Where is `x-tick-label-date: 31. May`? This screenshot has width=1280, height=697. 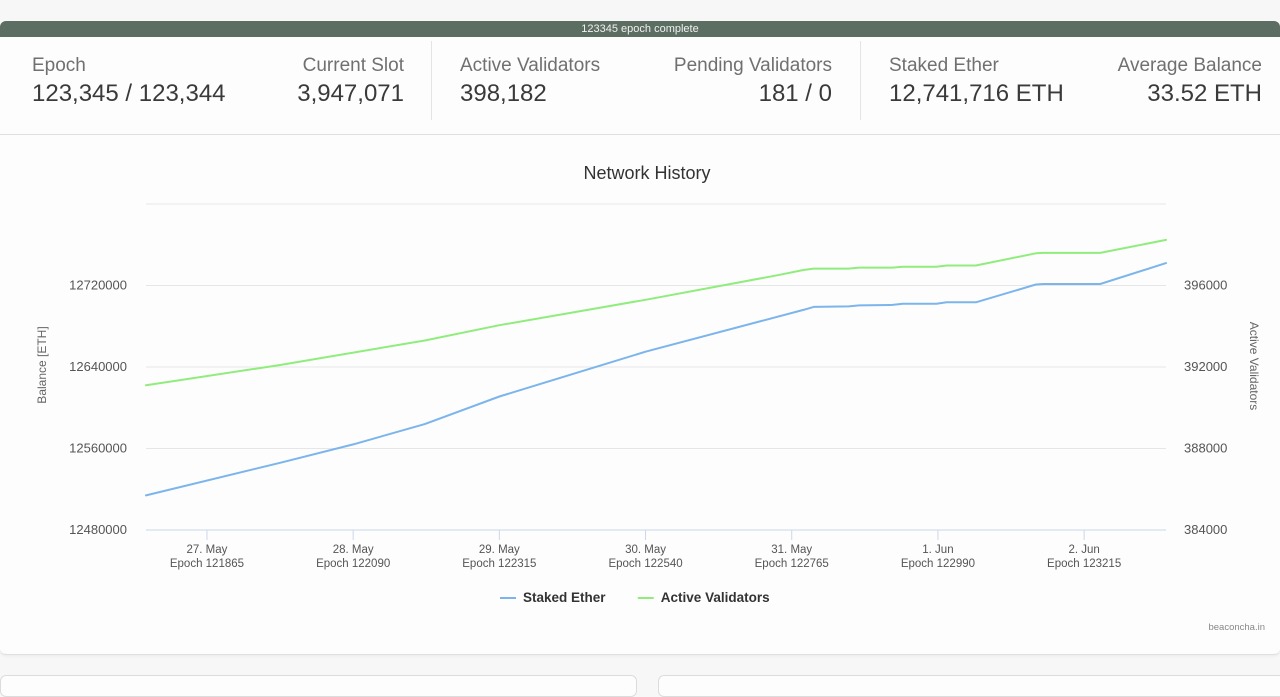
x-tick-label-date: 31. May is located at coordinates (791, 550).